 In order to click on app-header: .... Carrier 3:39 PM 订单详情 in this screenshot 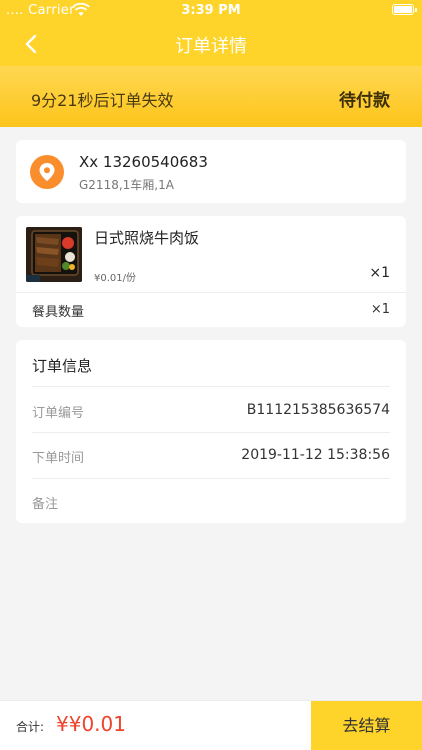, I will do `click(211, 33)`.